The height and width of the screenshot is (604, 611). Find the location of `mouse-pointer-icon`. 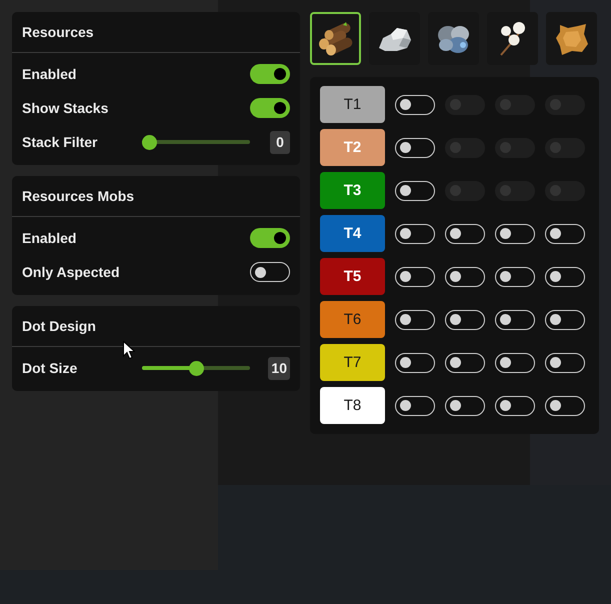

mouse-pointer-icon is located at coordinates (129, 350).